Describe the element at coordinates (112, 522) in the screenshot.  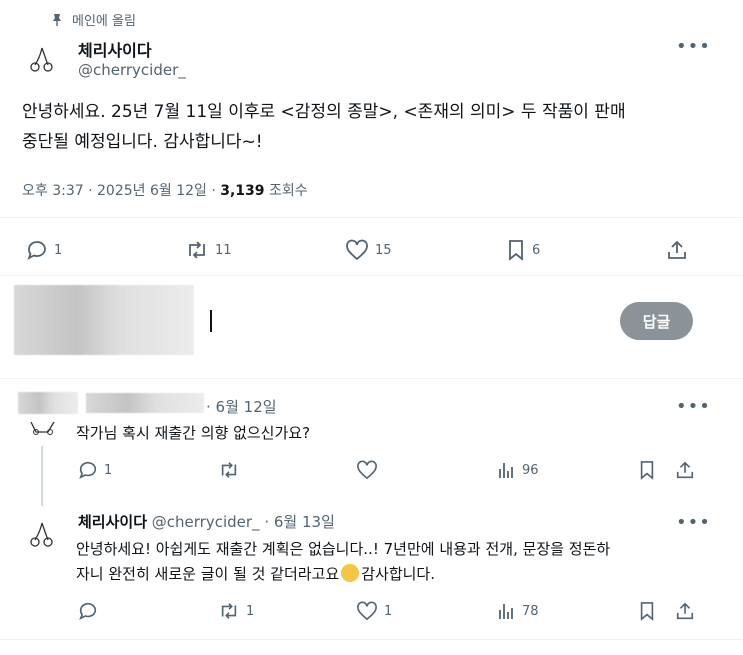
I see `reply2-author-name: 체리사이다` at that location.